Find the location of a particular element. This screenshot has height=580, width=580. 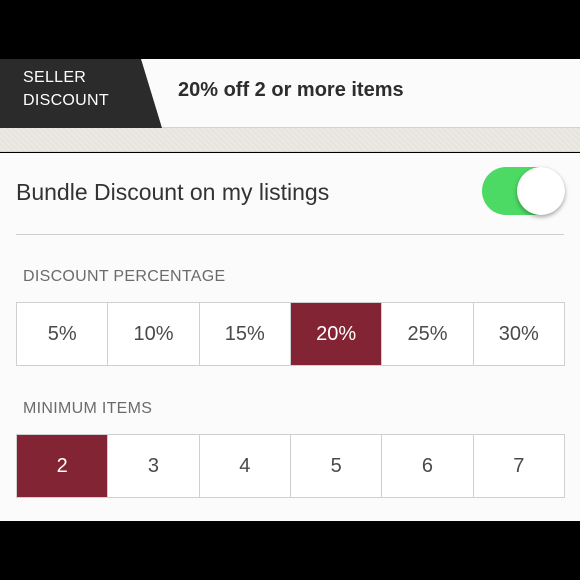

discount-percentage-option: 20% is located at coordinates (336, 334).